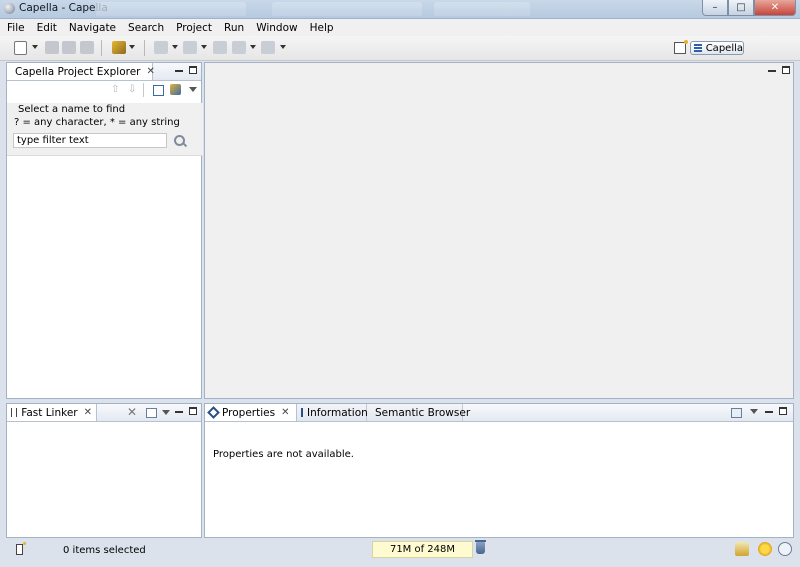  I want to click on tab-fast-linker: Fast Linker ✕, so click(52, 412).